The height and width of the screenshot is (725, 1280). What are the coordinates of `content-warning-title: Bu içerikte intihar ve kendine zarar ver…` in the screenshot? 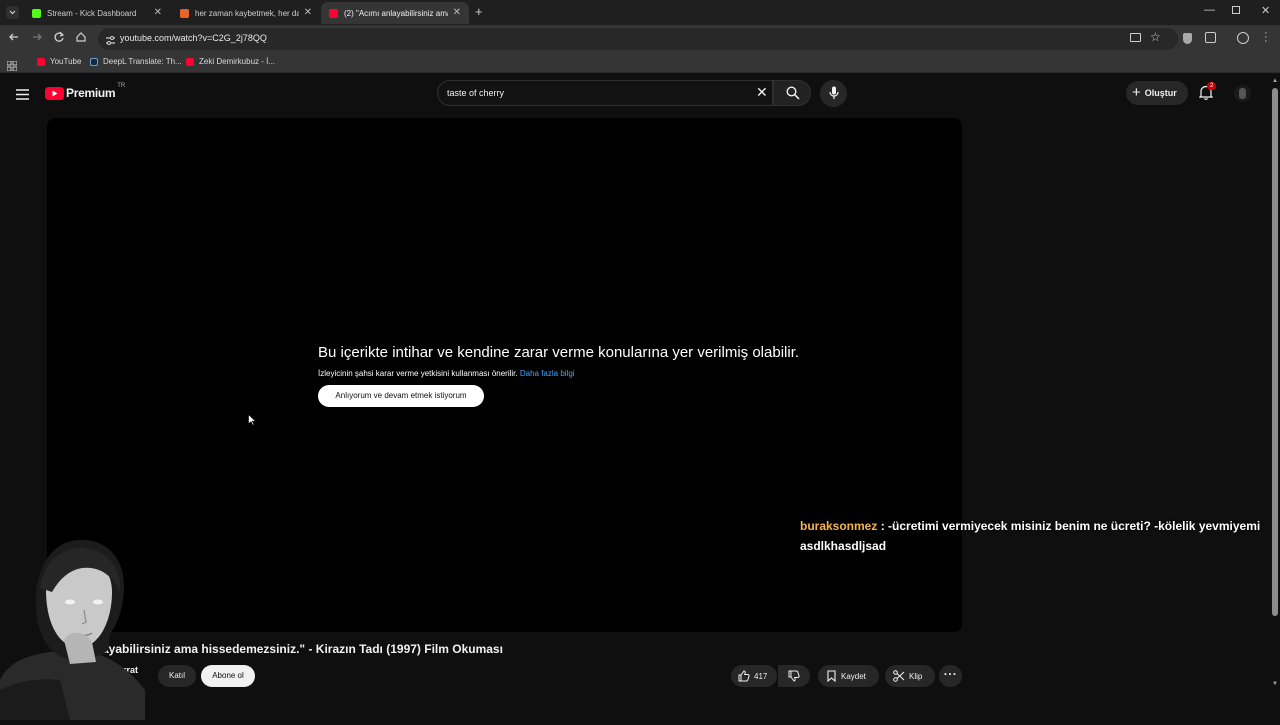 It's located at (559, 352).